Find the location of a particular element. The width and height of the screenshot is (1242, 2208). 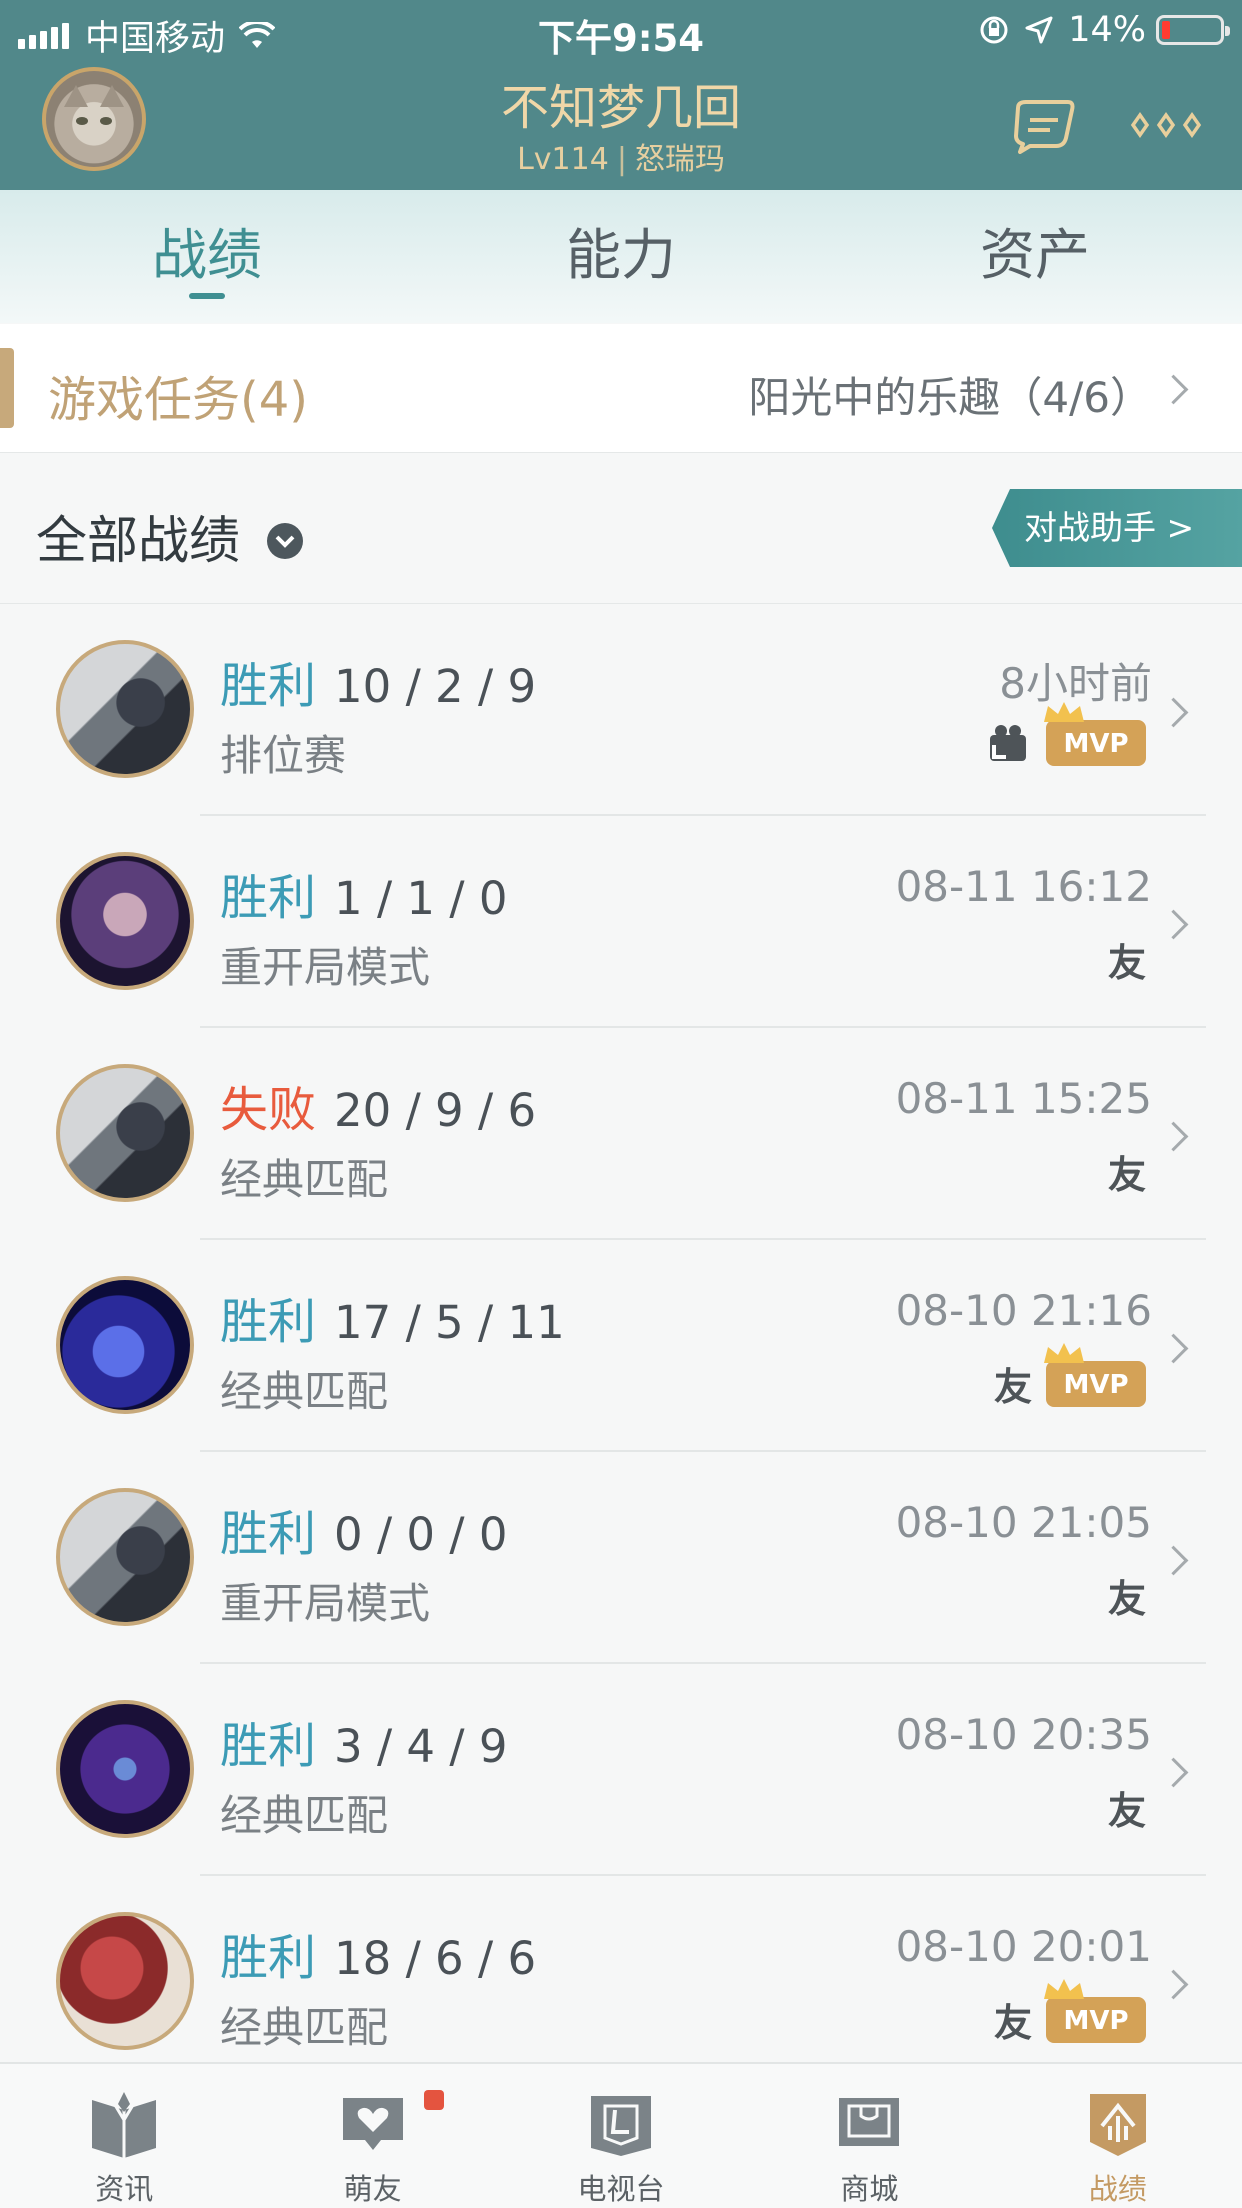

match-row: 胜利 17 / 5 / 11 经典匹配 08-10 21:16 友 MVP is located at coordinates (621, 1346).